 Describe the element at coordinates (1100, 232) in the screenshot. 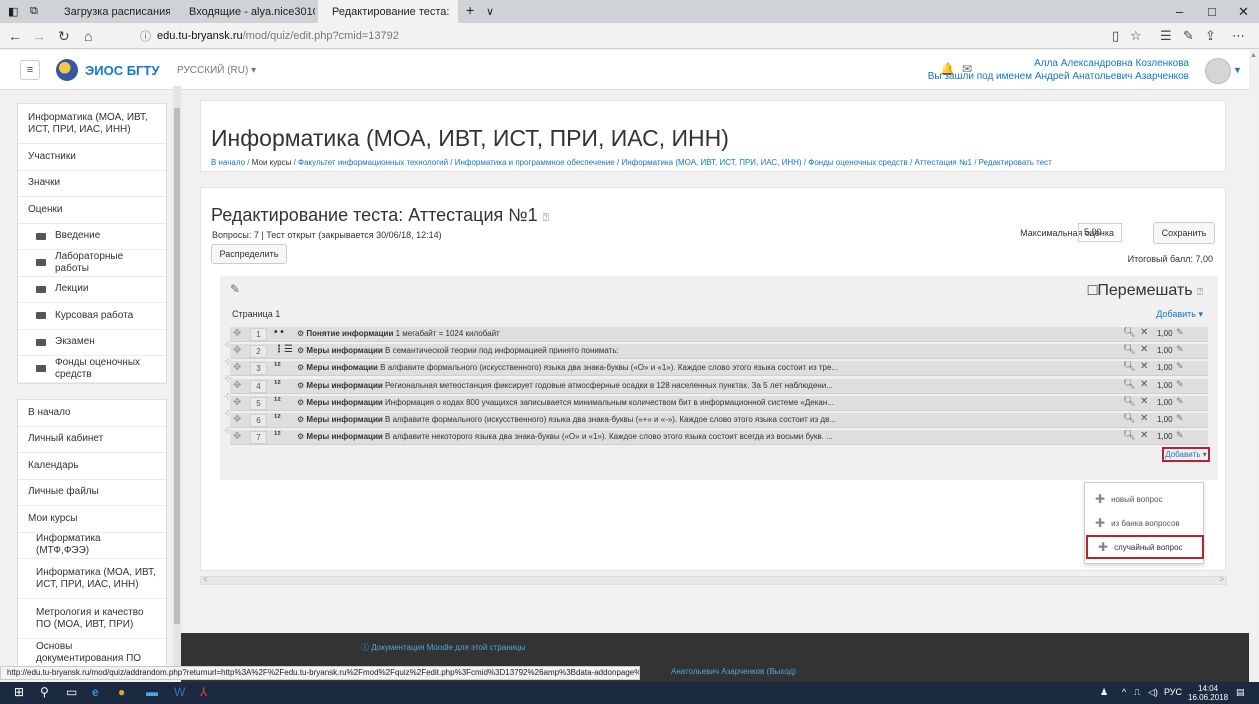

I see `max-grade-input: 5,00` at that location.